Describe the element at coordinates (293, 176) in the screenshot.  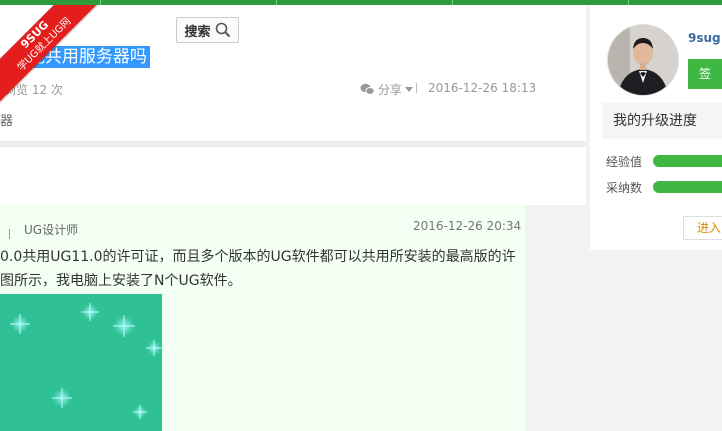
I see `answer-section-header` at that location.